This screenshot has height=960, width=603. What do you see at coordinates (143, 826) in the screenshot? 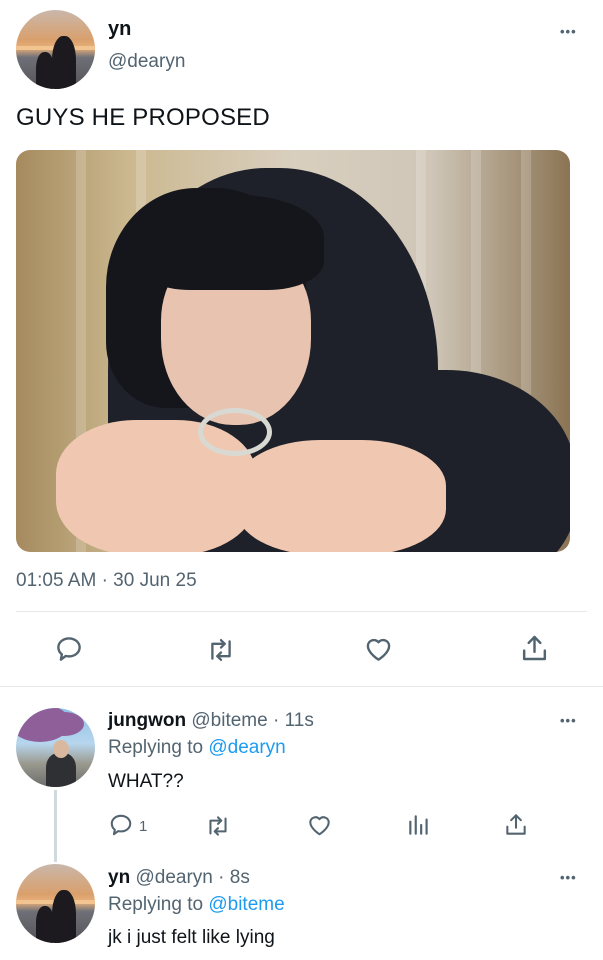
I see `reply-count: 1` at bounding box center [143, 826].